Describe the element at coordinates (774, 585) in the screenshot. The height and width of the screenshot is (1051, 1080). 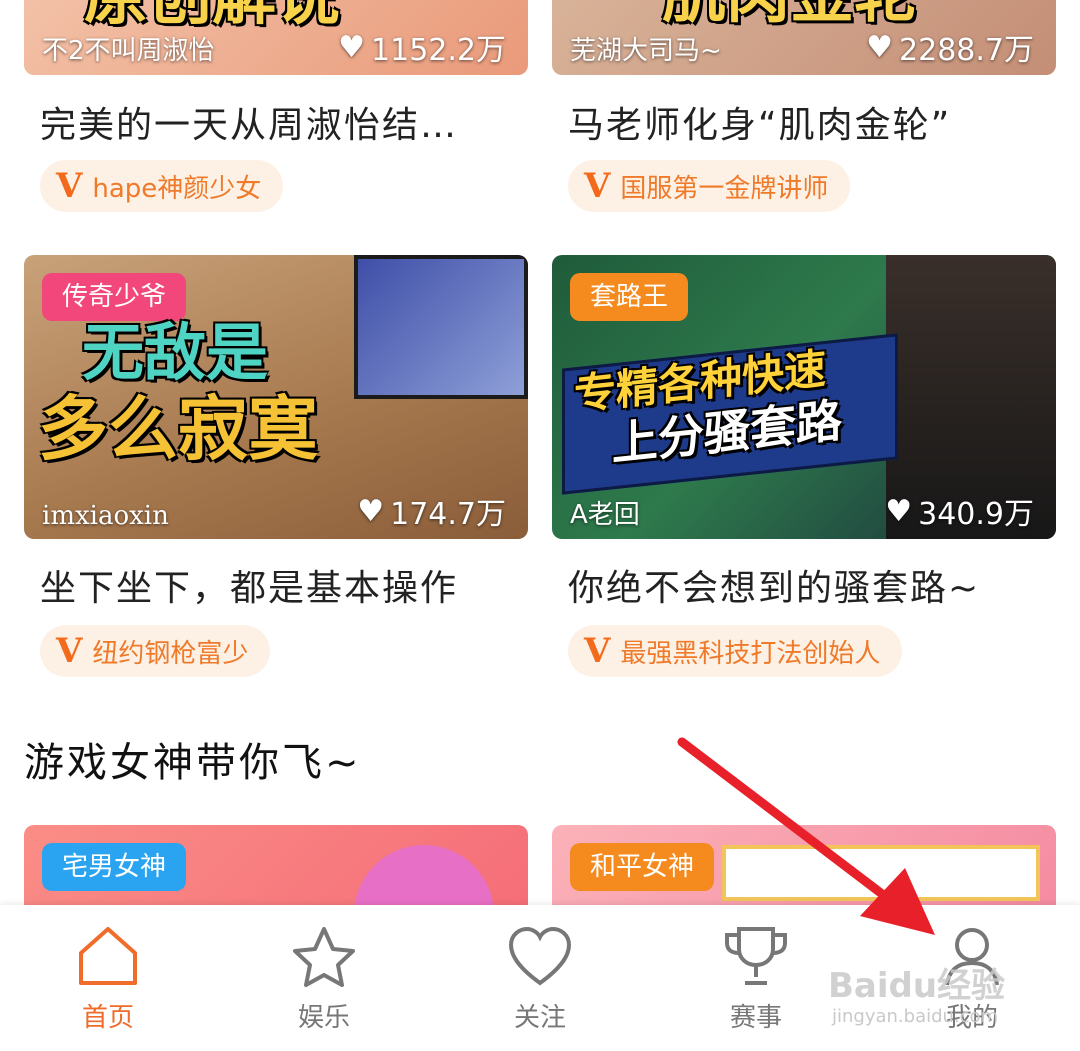
I see `video-title: 你绝不会想到的骚套路~` at that location.